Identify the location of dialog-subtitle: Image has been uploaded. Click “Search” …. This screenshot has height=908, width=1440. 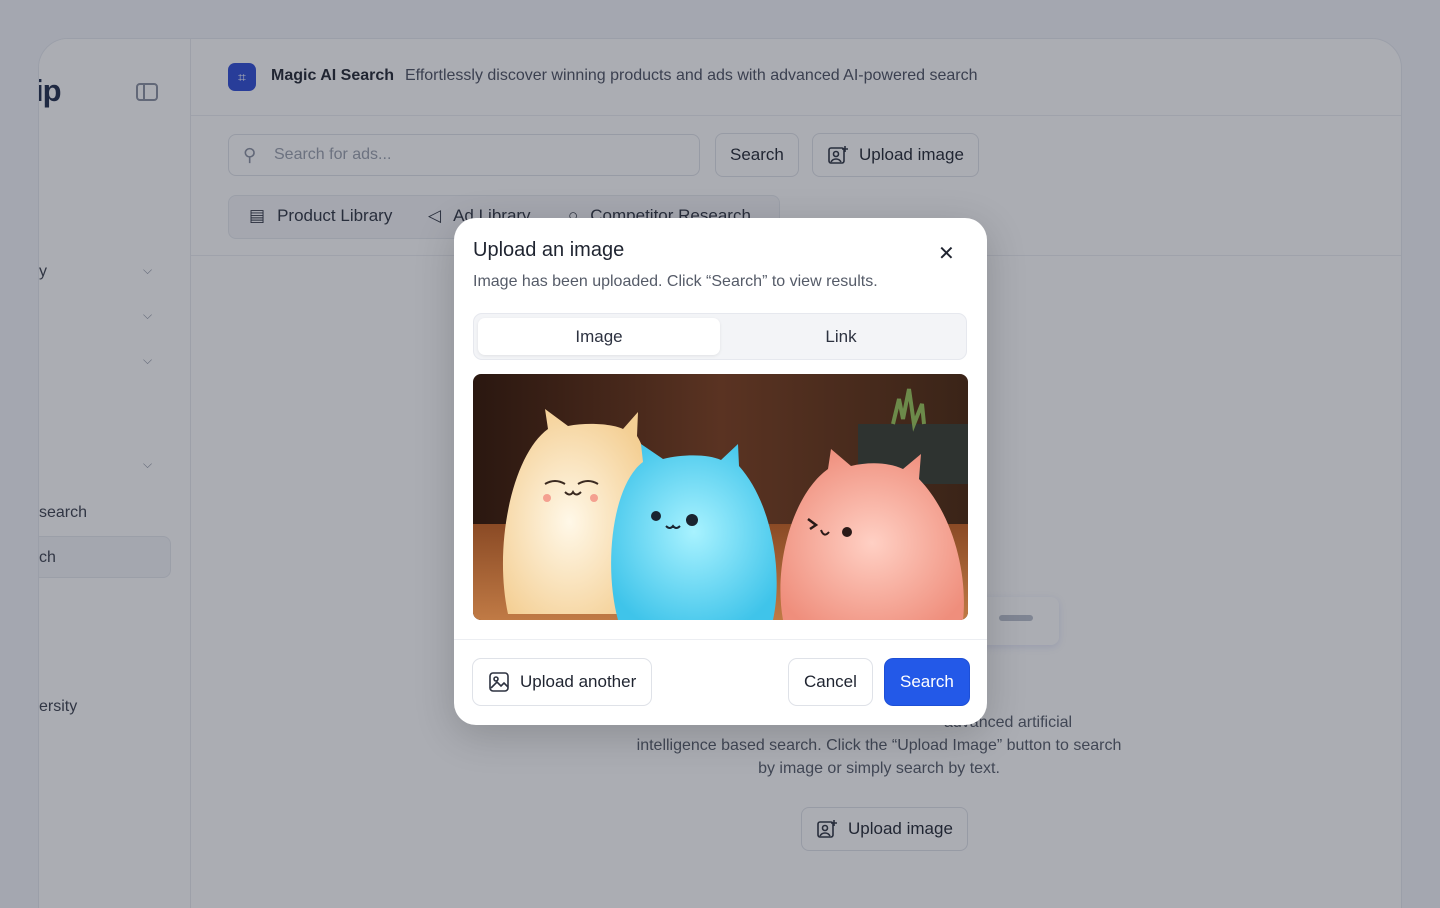
(675, 281).